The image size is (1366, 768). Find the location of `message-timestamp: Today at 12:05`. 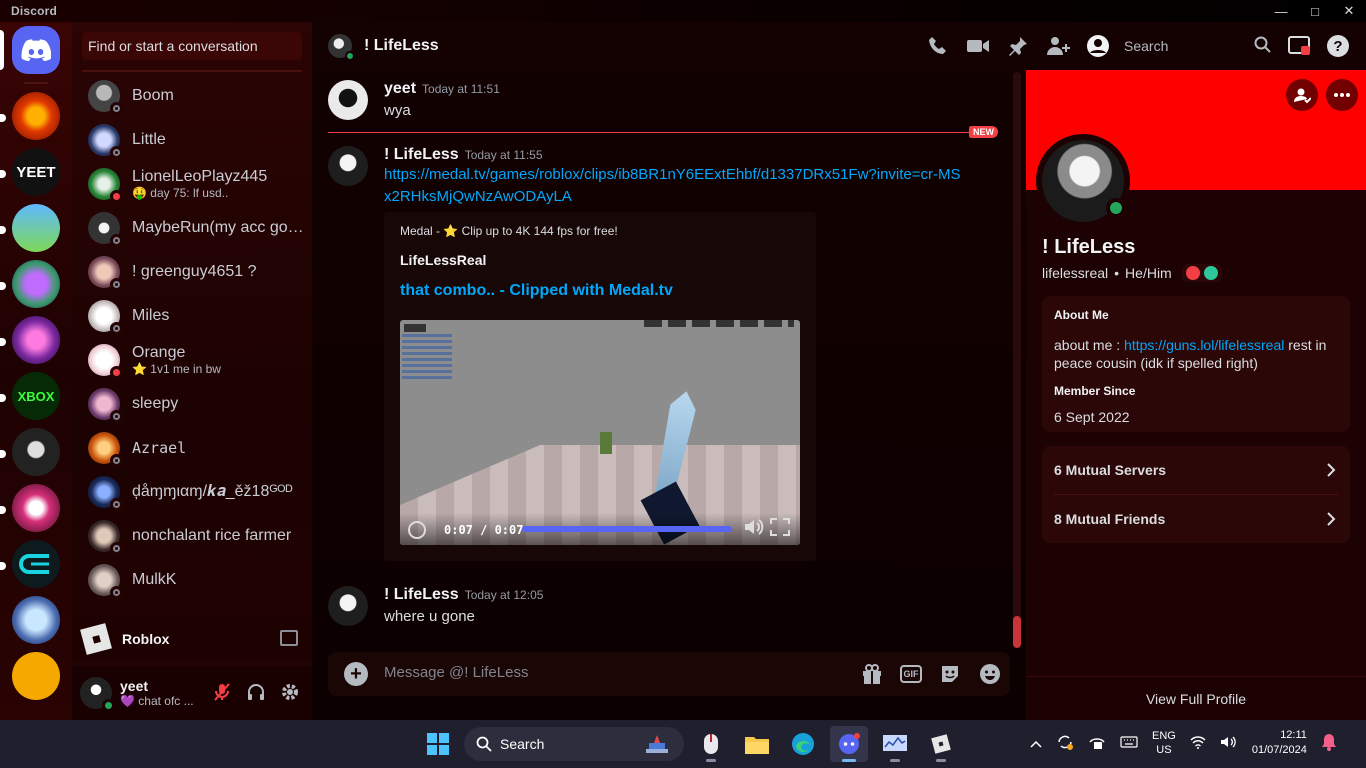

message-timestamp: Today at 12:05 is located at coordinates (504, 595).